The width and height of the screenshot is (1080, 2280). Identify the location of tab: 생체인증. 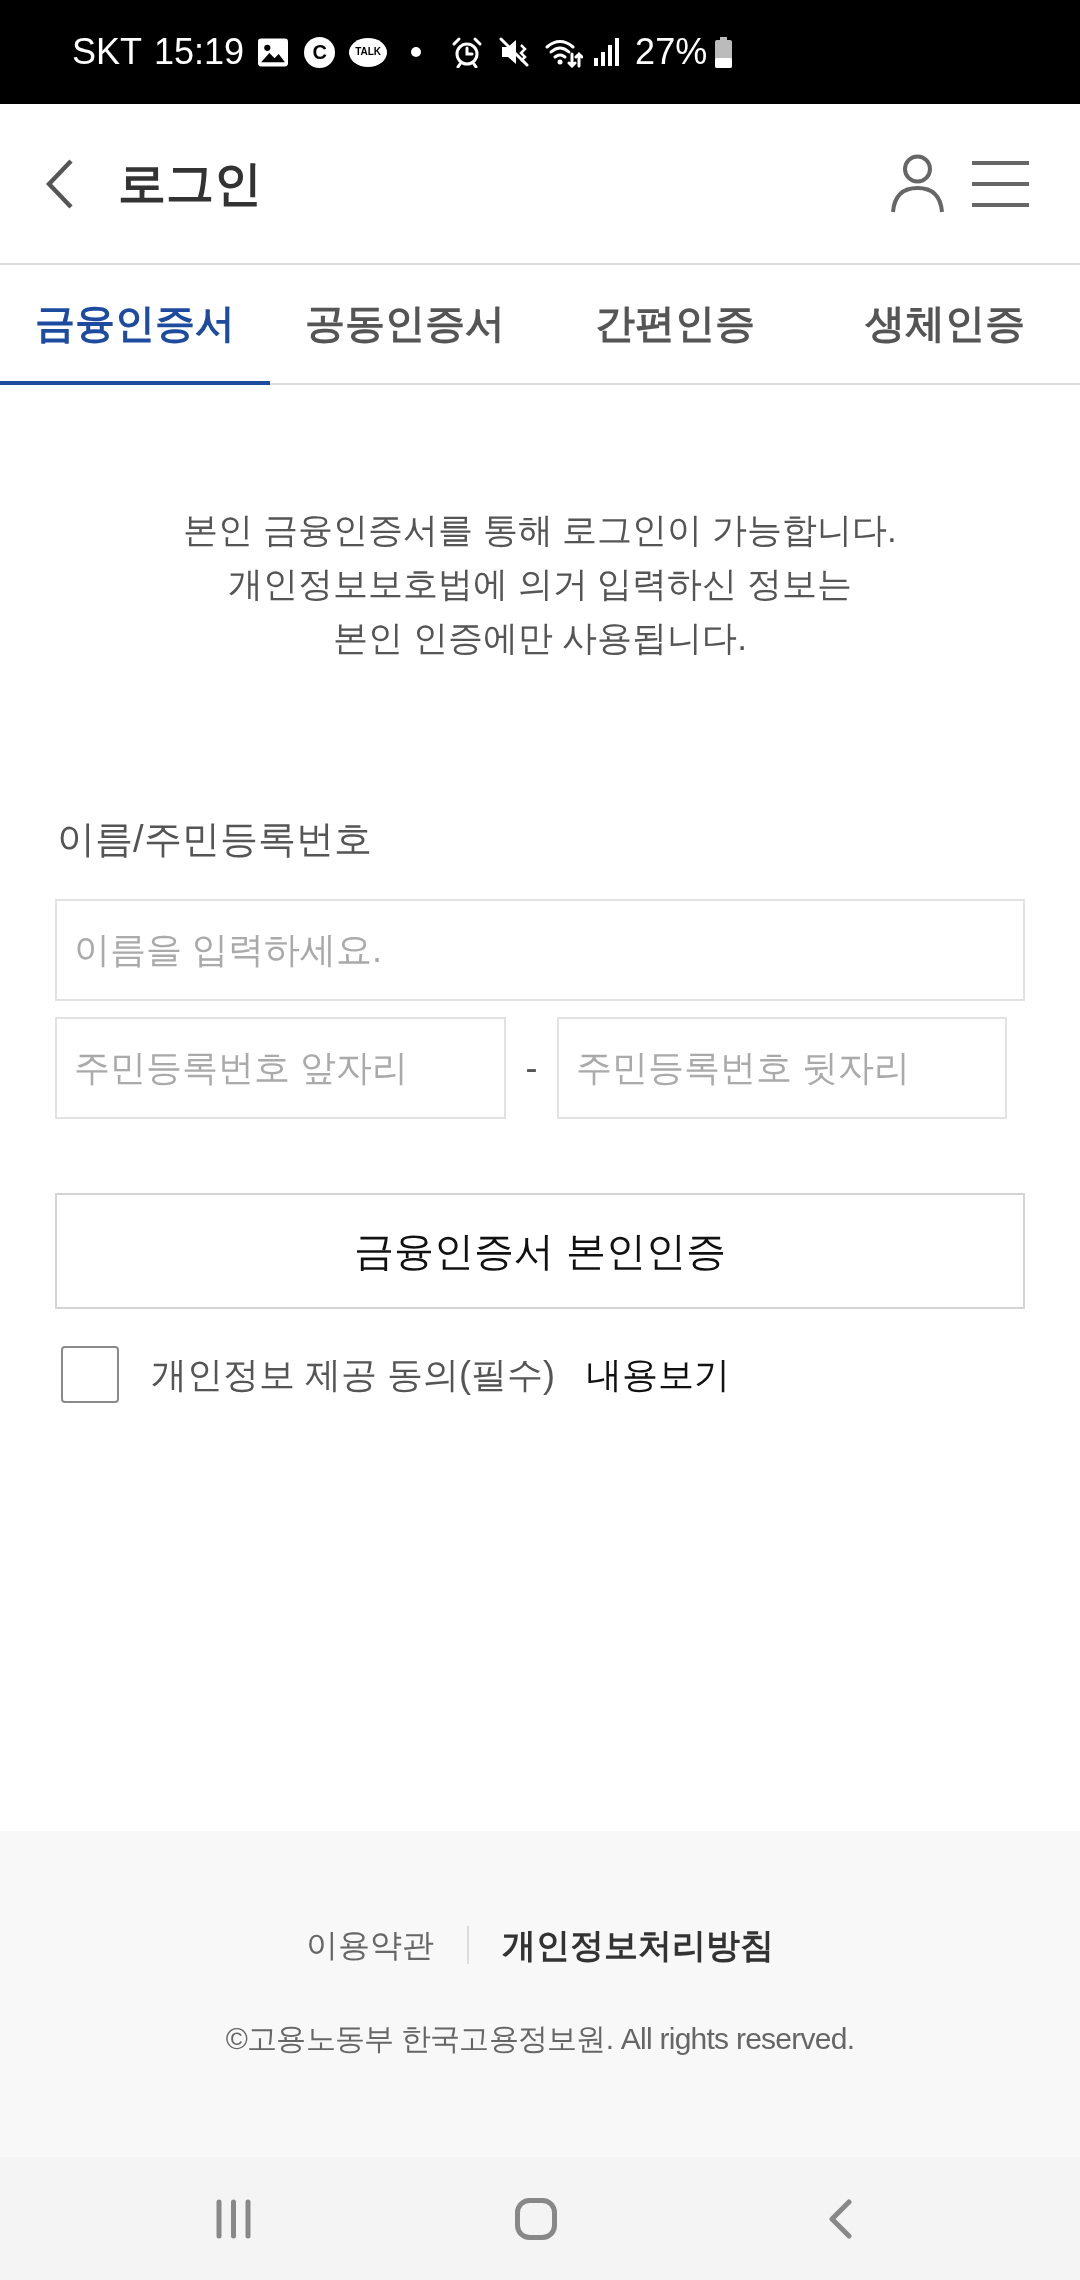
(945, 325).